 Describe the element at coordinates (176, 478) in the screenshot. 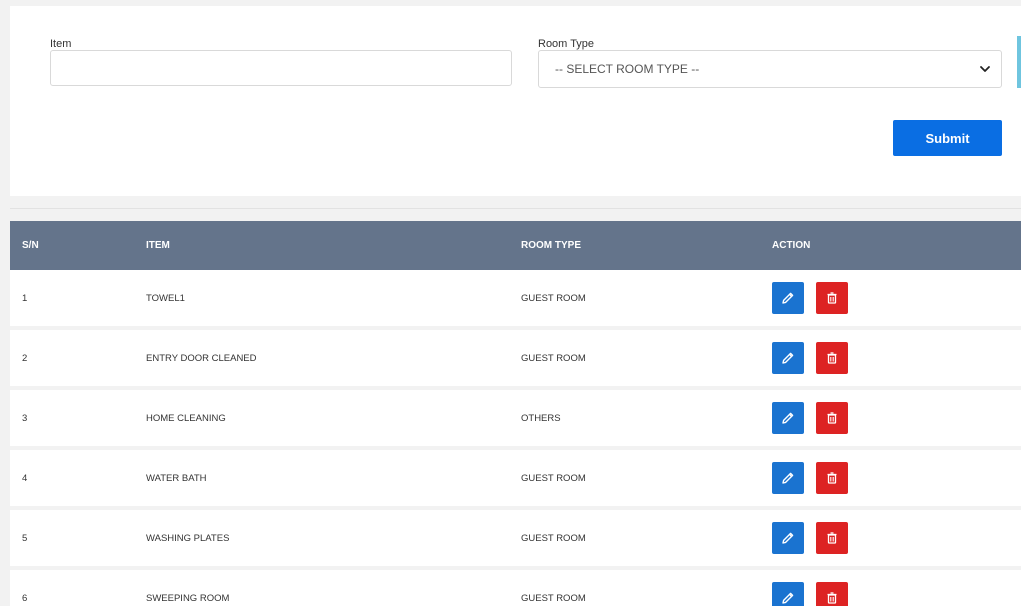

I see `cell-item: WATER BATH` at that location.